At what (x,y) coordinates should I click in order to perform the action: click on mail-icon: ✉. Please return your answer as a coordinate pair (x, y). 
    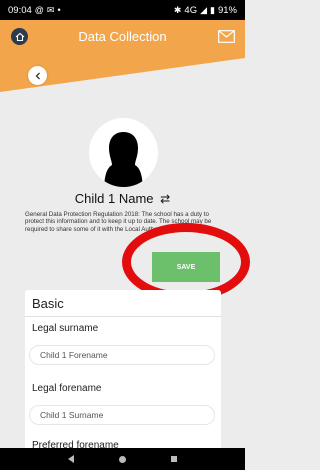
    Looking at the image, I should click on (50, 9).